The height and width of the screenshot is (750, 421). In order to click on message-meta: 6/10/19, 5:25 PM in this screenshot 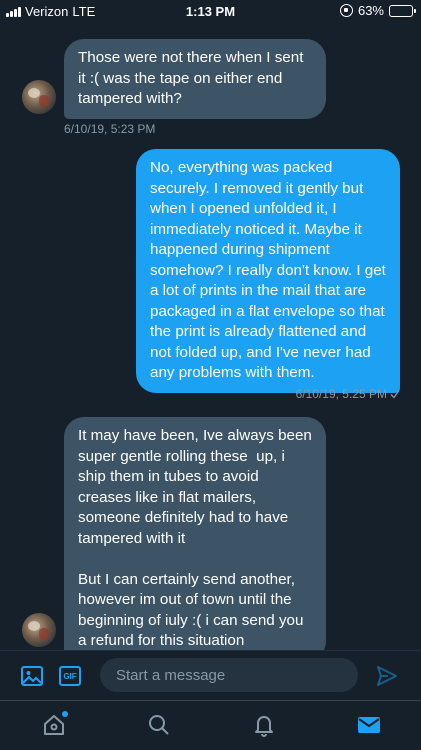, I will do `click(348, 394)`.